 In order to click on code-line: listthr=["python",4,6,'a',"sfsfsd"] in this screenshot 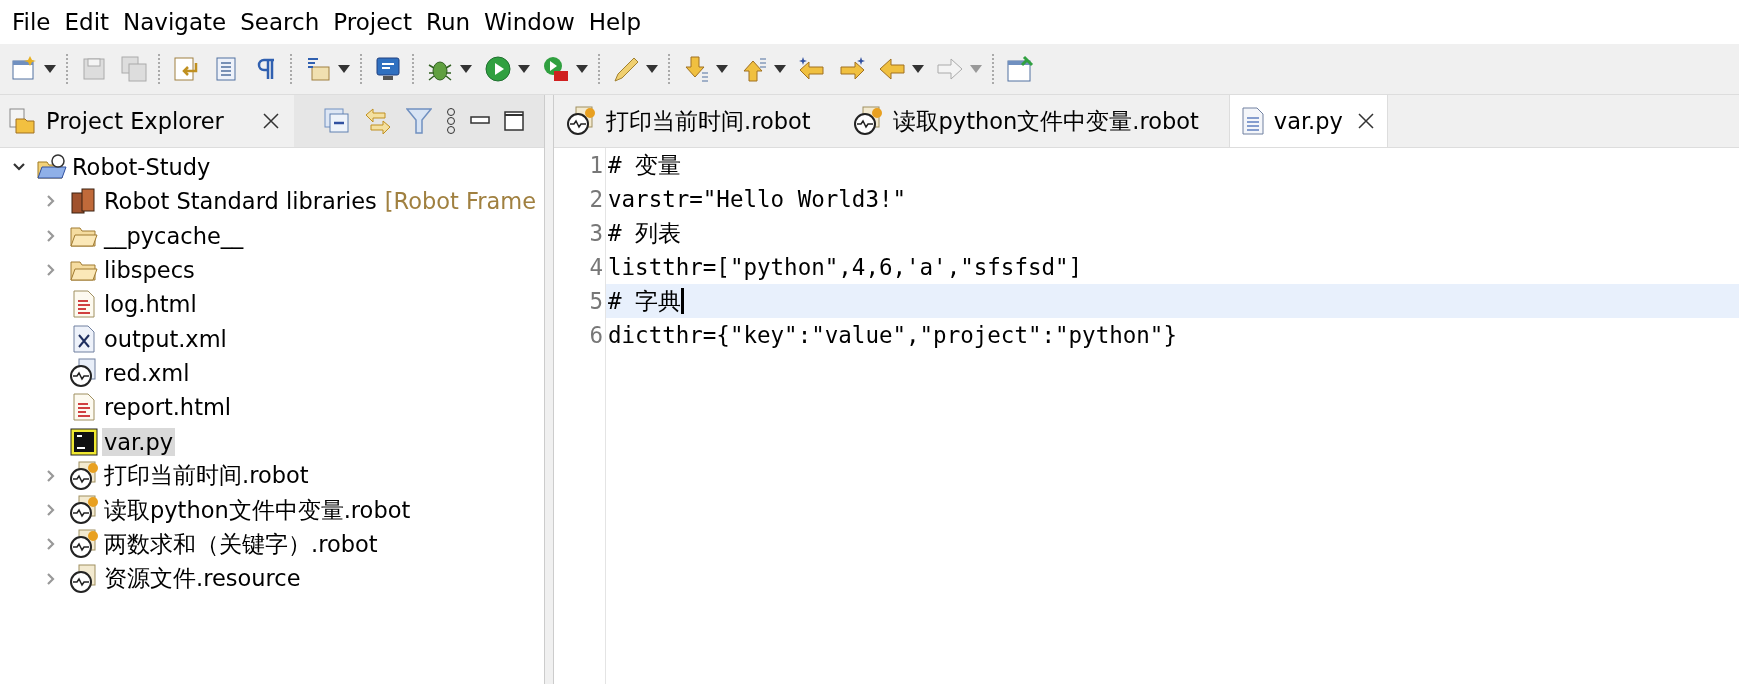, I will do `click(845, 267)`.